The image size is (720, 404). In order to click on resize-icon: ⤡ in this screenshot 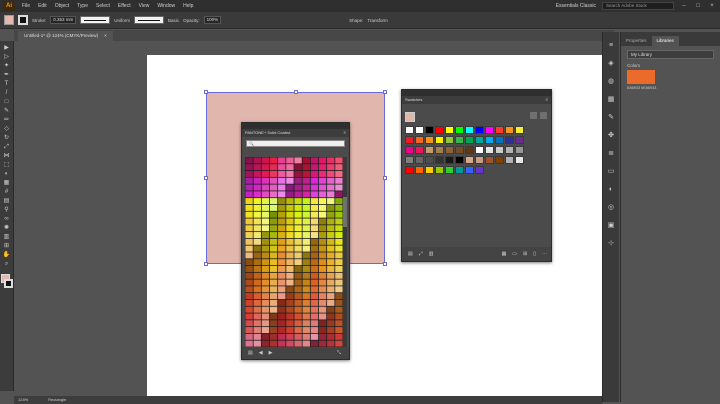, I will do `click(339, 353)`.